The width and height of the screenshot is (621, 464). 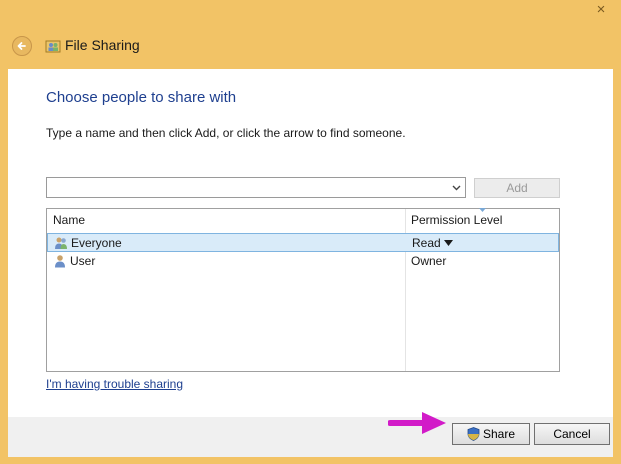 I want to click on name-combobox, so click(x=256, y=187).